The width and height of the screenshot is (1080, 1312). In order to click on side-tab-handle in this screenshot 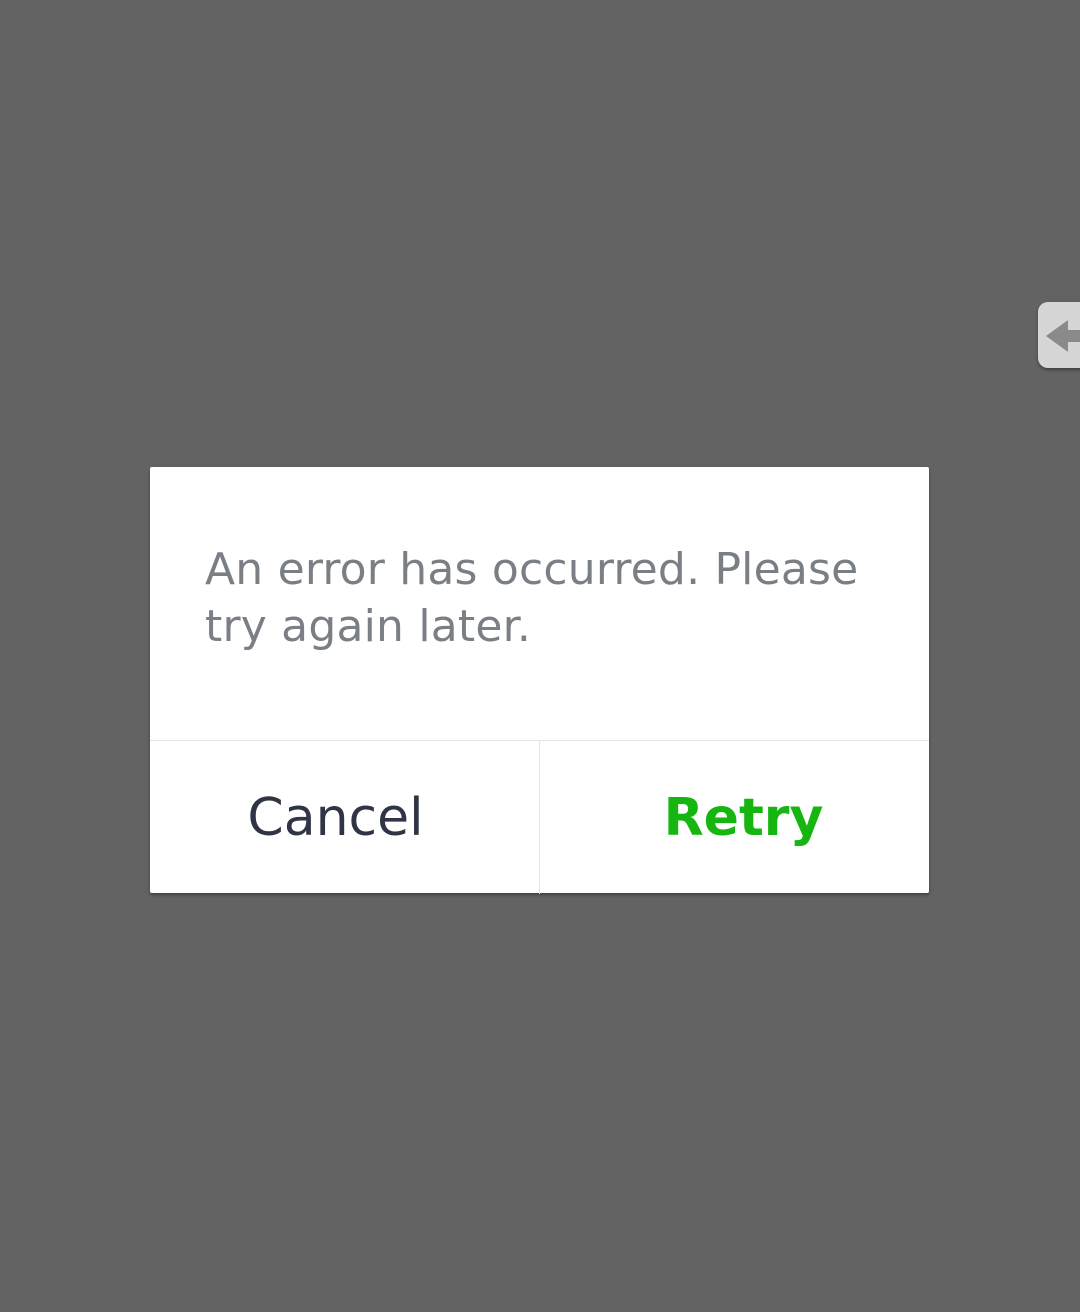, I will do `click(1059, 335)`.